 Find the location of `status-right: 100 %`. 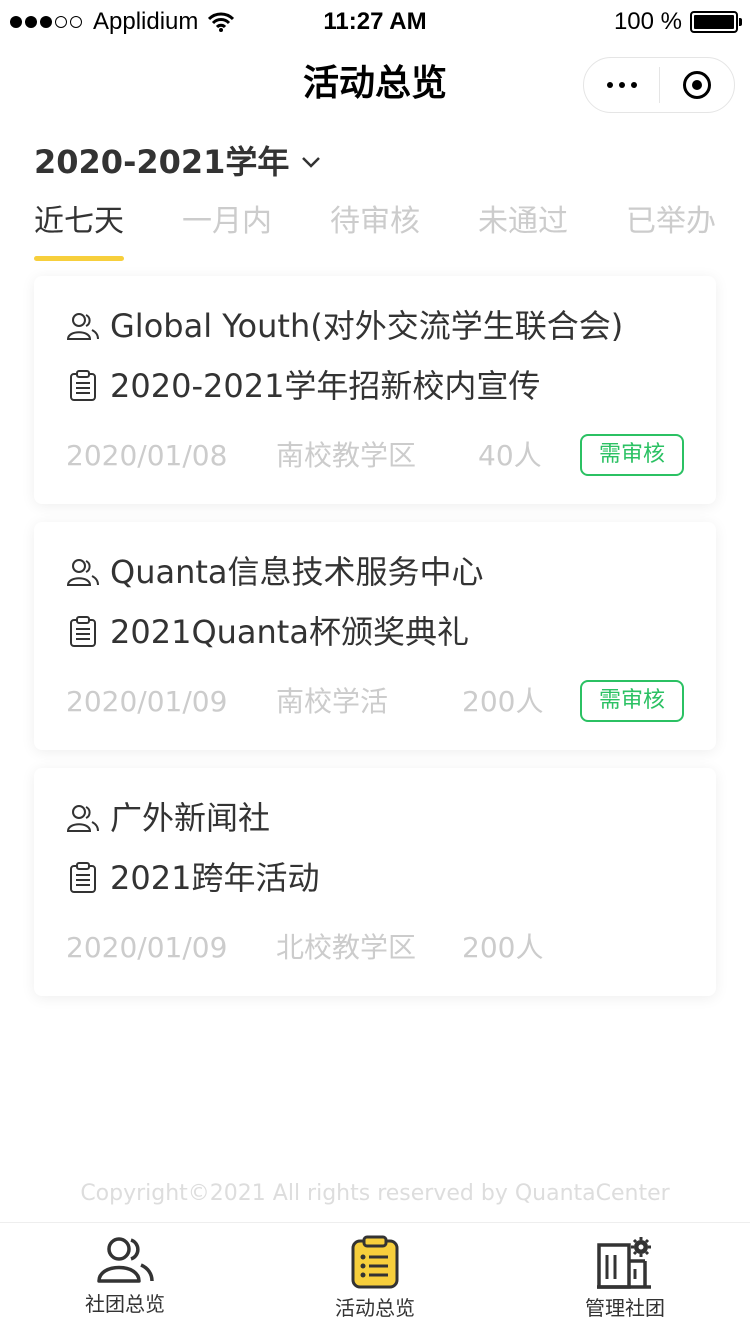

status-right: 100 % is located at coordinates (677, 22).